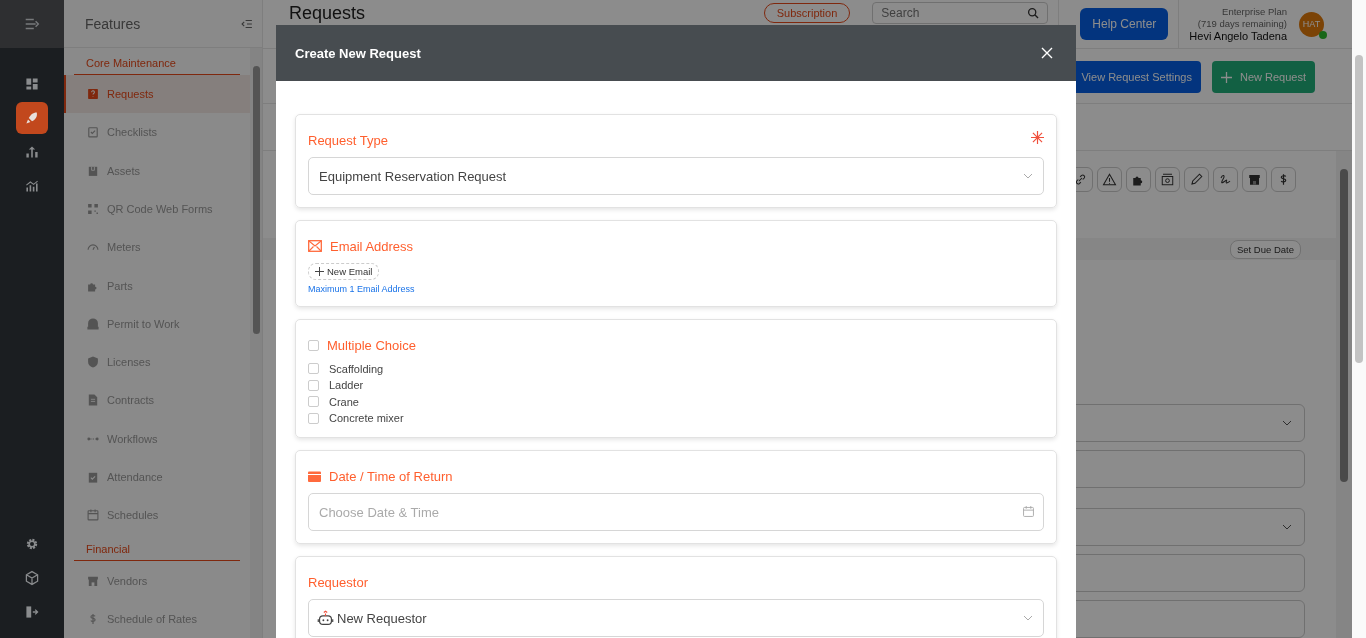  Describe the element at coordinates (338, 582) in the screenshot. I see `field-label: Requestor` at that location.